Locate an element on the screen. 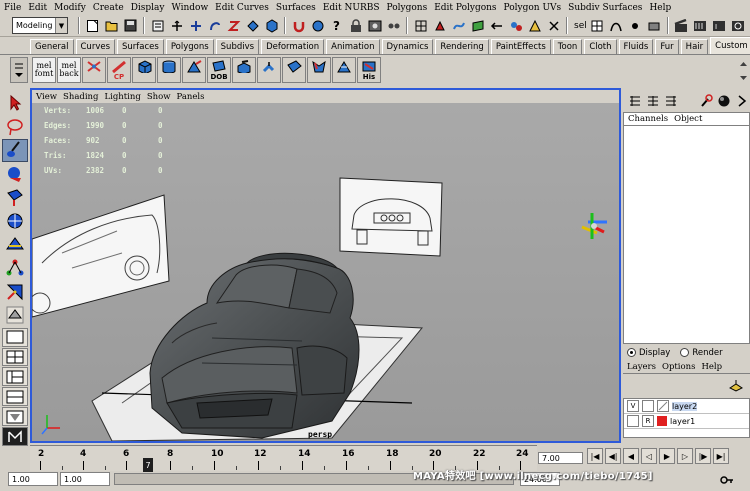 The height and width of the screenshot is (491, 750). select-component-icon is located at coordinates (195, 25).